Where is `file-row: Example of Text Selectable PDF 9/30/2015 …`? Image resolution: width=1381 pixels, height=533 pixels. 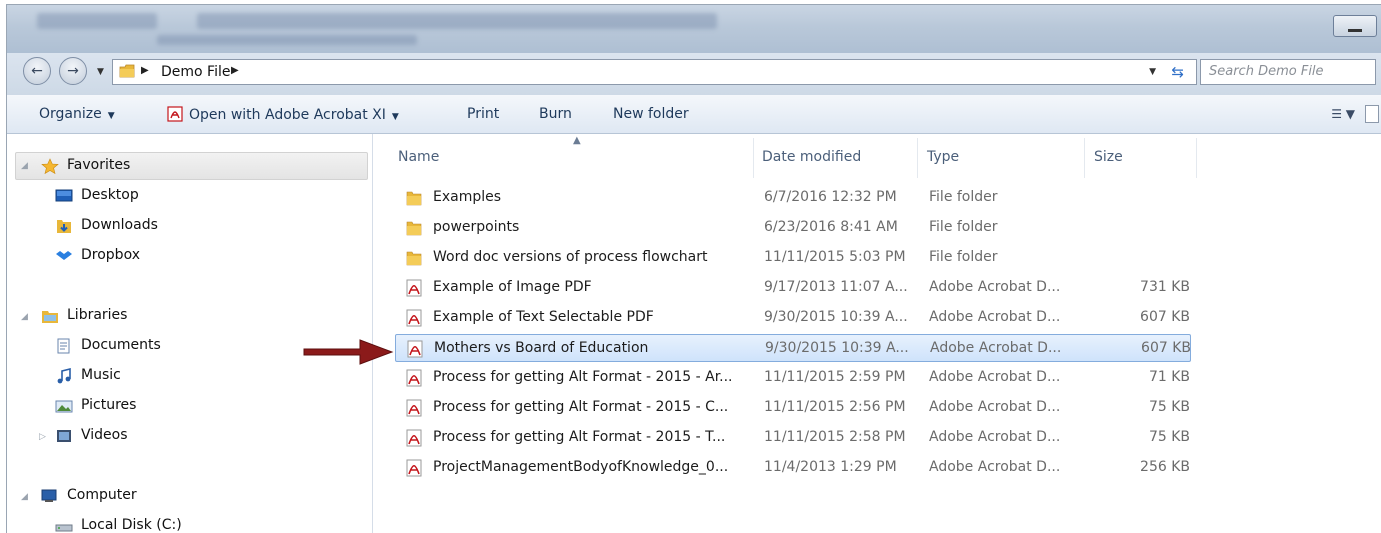 file-row: Example of Text Selectable PDF 9/30/2015 … is located at coordinates (793, 318).